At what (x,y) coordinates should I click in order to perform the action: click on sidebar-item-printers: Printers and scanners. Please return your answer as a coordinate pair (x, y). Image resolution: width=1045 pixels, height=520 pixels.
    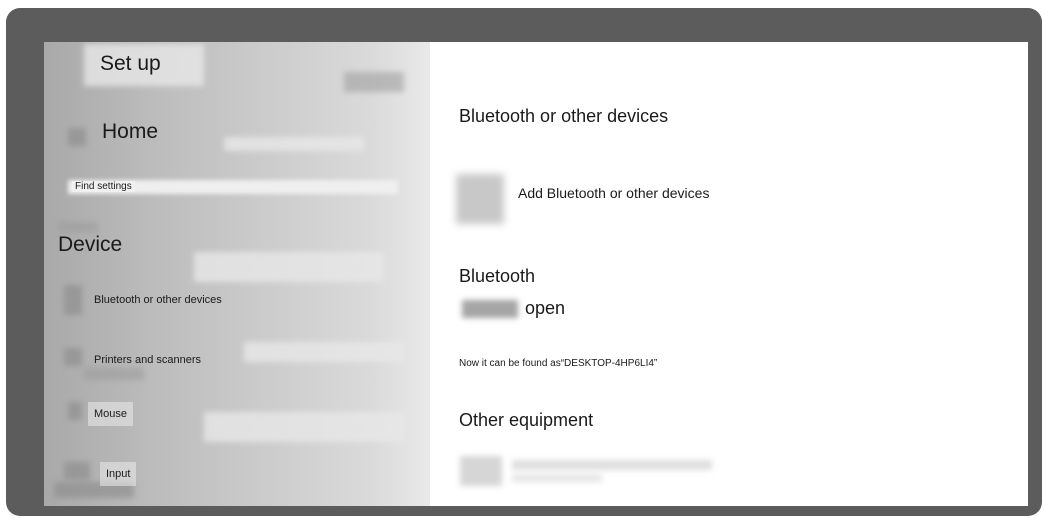
    Looking at the image, I should click on (147, 360).